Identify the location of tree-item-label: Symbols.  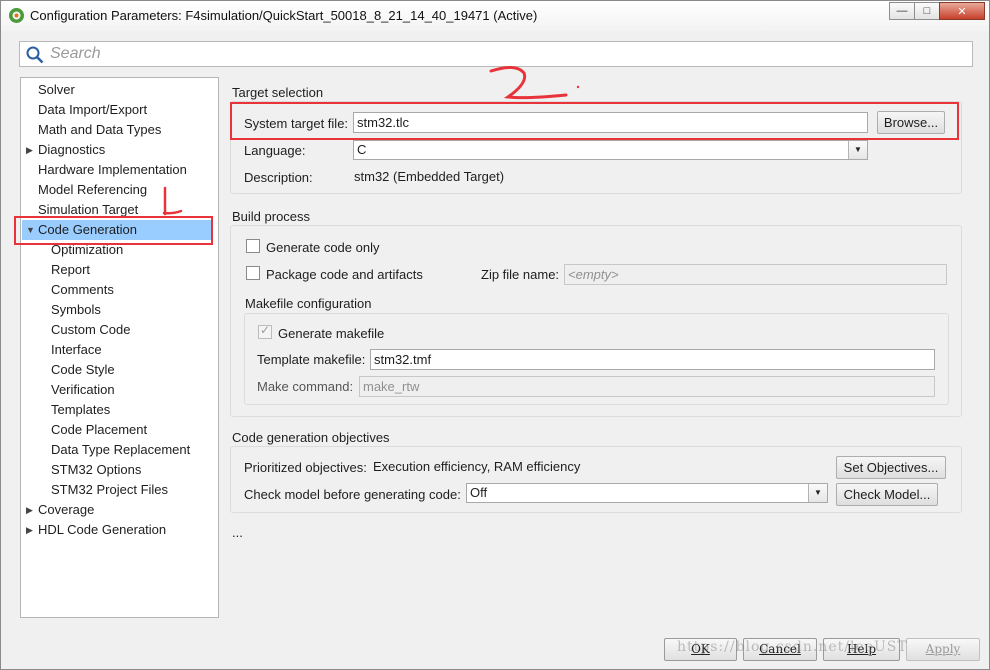
(76, 309).